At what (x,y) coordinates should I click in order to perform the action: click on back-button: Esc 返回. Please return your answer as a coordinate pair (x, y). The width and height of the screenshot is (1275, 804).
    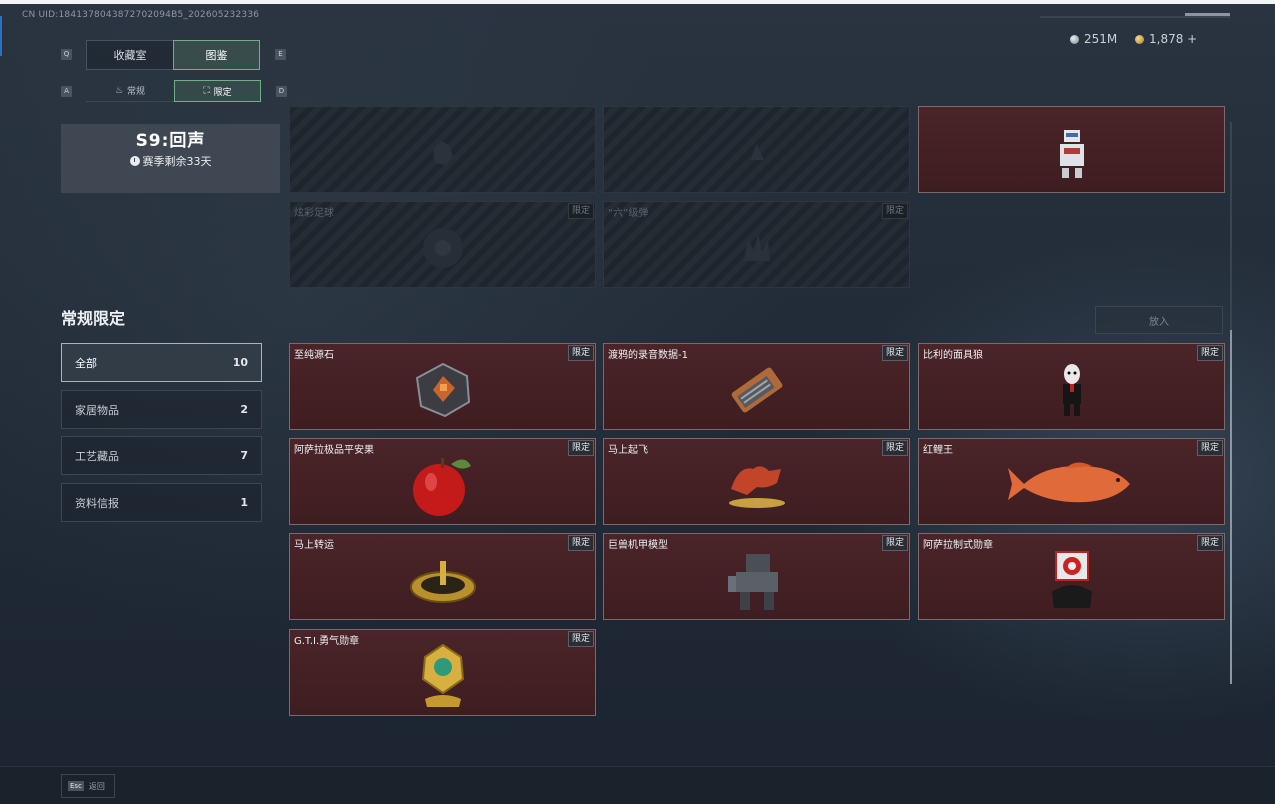
    Looking at the image, I should click on (88, 786).